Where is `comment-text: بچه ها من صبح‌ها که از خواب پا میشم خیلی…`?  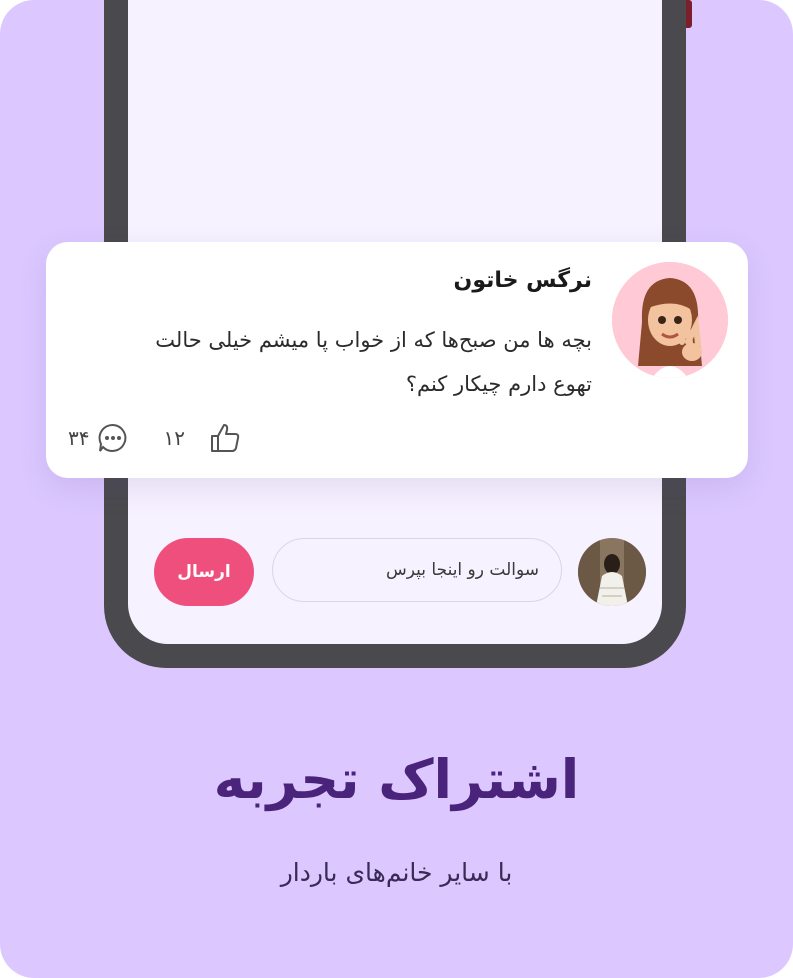 comment-text: بچه ها من صبح‌ها که از خواب پا میشم خیلی… is located at coordinates (373, 362).